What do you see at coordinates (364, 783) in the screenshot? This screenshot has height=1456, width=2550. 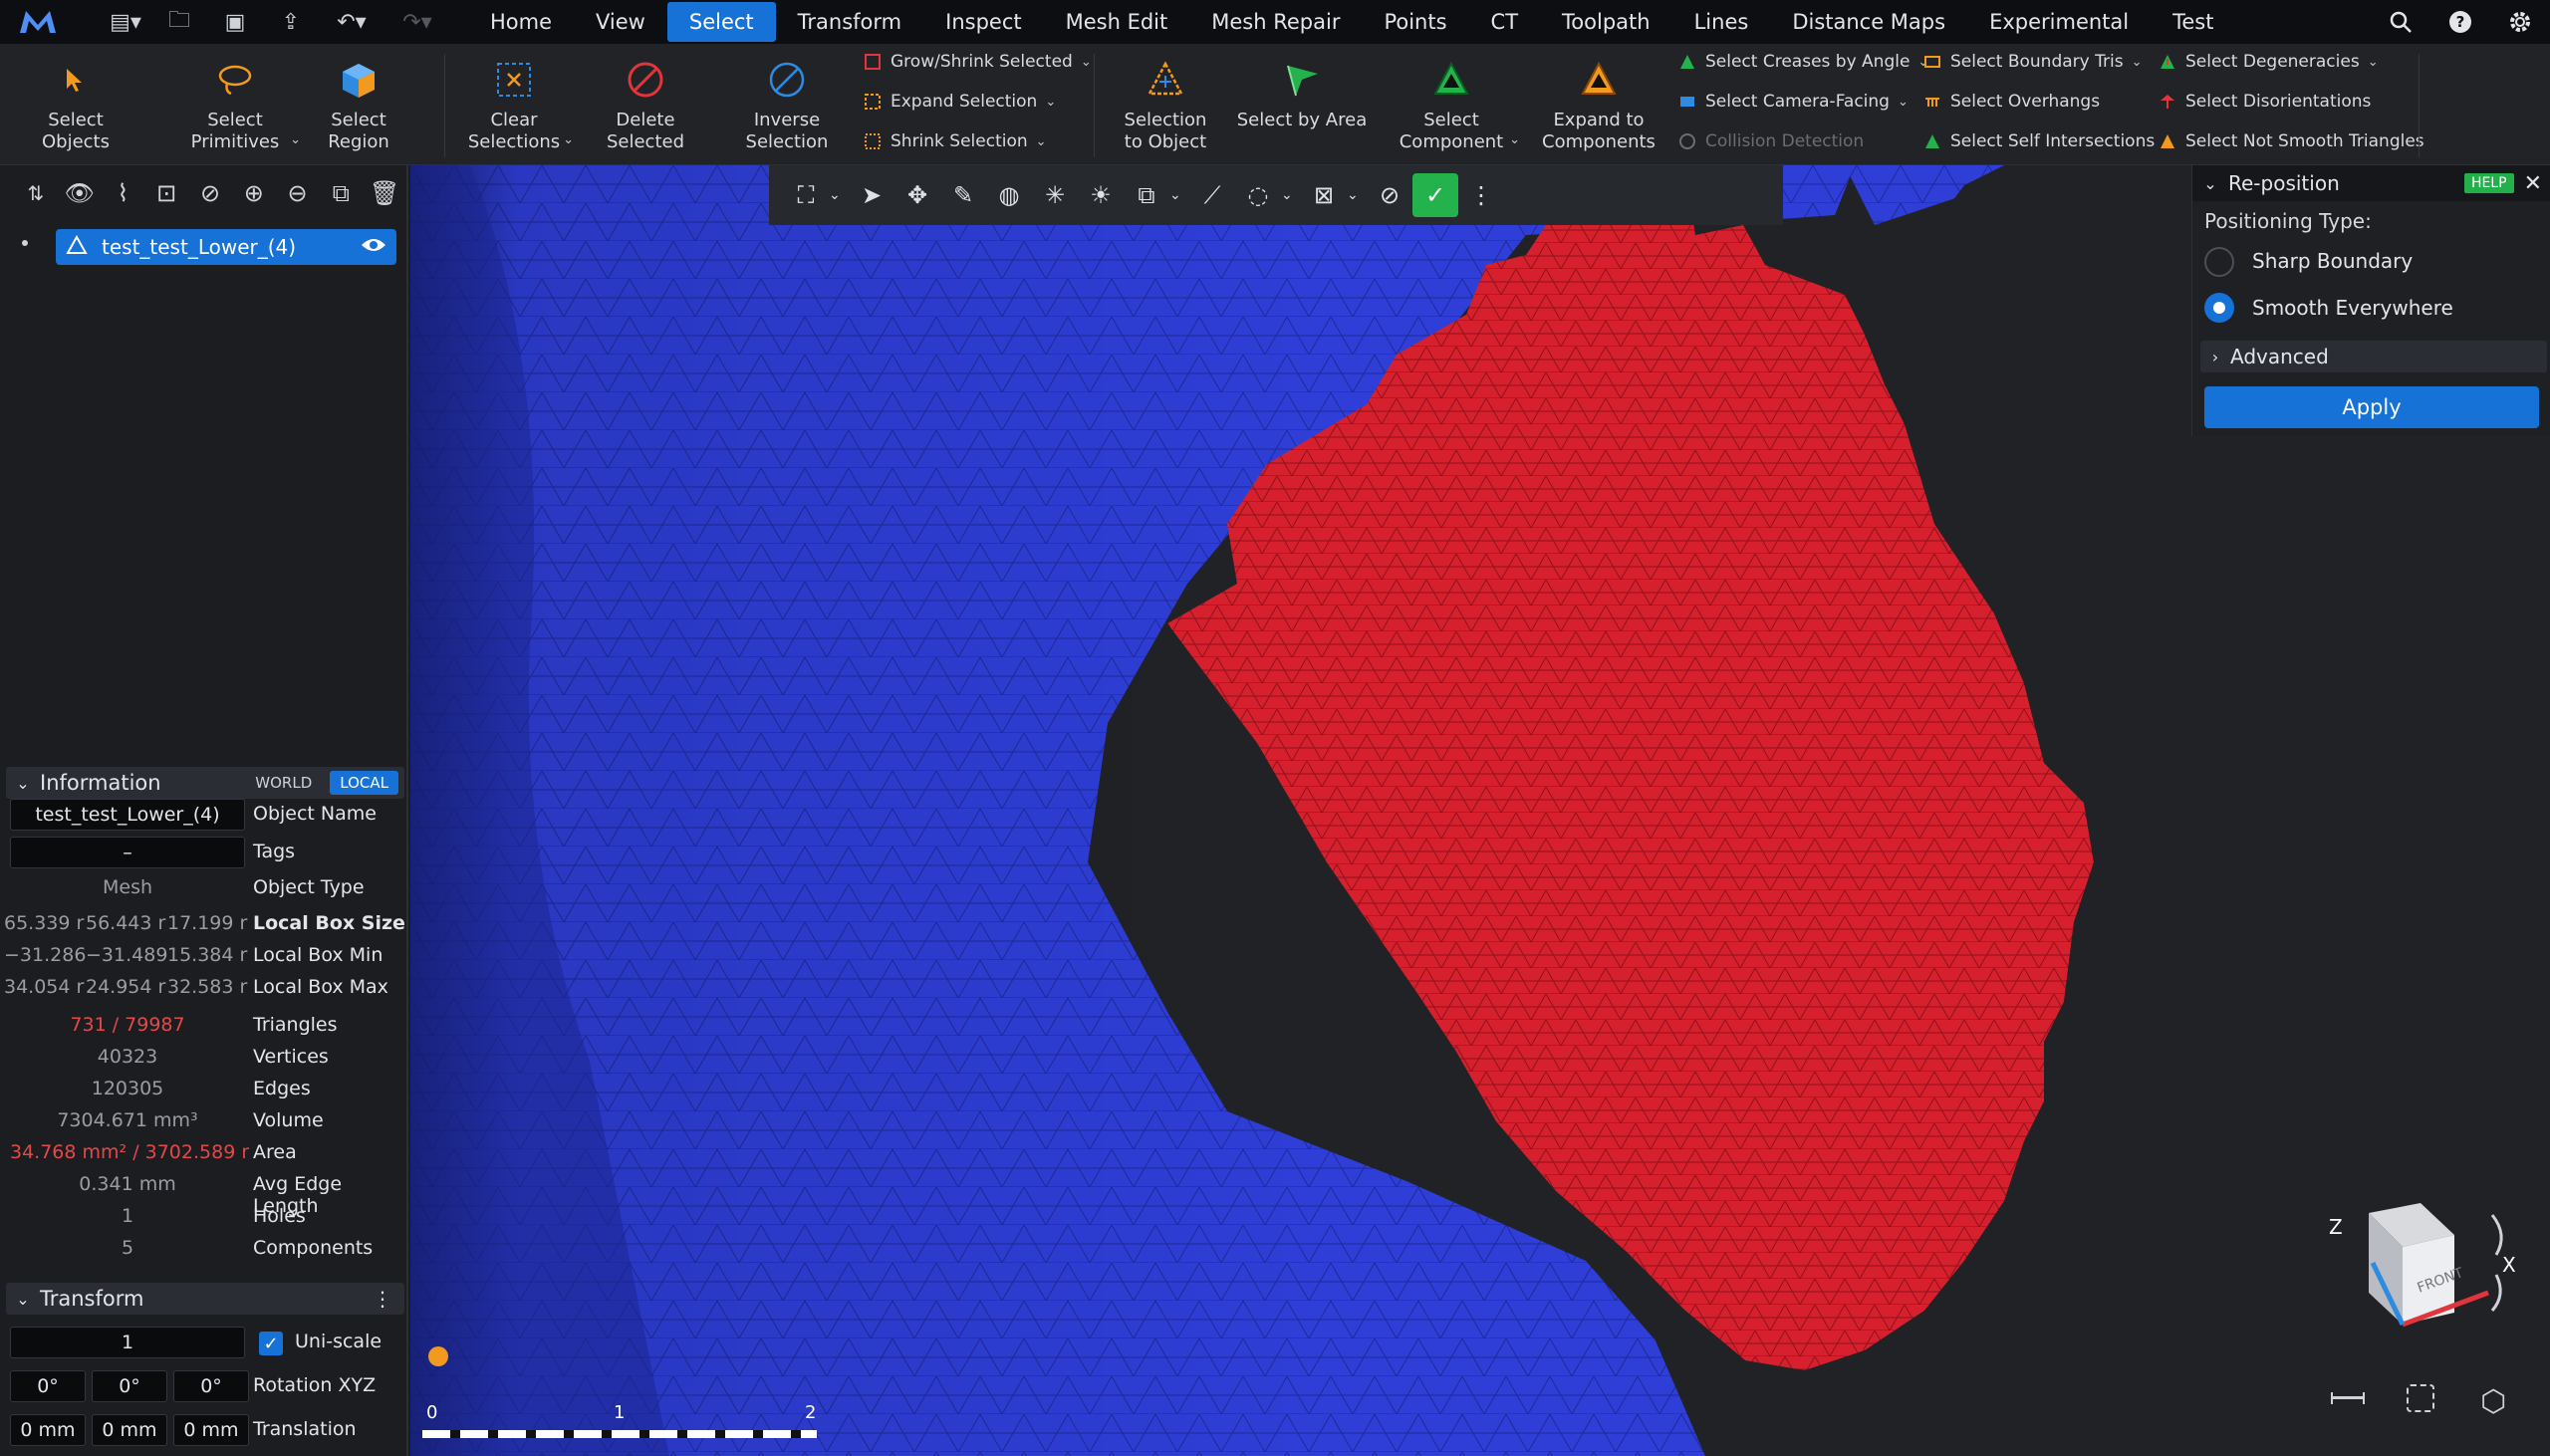 I see `local-toggle: LOCAL` at bounding box center [364, 783].